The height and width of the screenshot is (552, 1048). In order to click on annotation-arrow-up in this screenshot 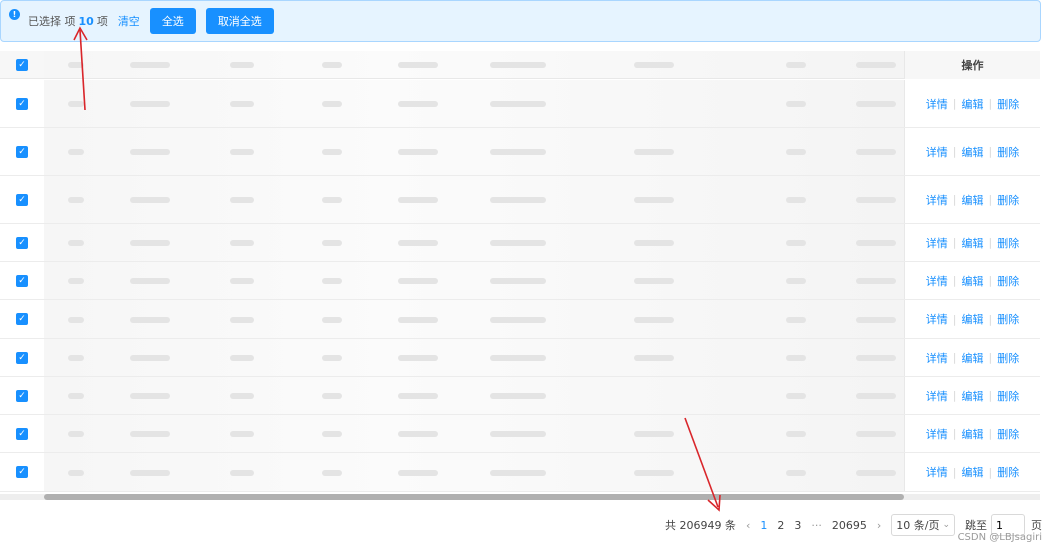, I will do `click(82, 70)`.